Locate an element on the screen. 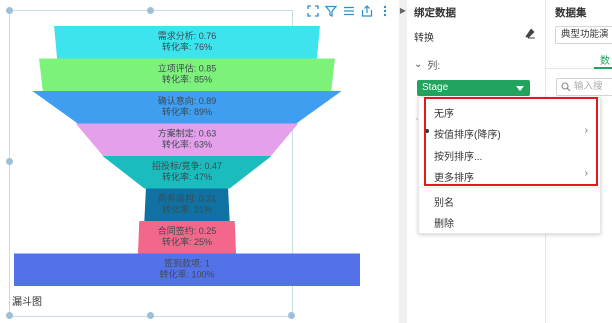  dataset-panel-title: 数据集 is located at coordinates (571, 13).